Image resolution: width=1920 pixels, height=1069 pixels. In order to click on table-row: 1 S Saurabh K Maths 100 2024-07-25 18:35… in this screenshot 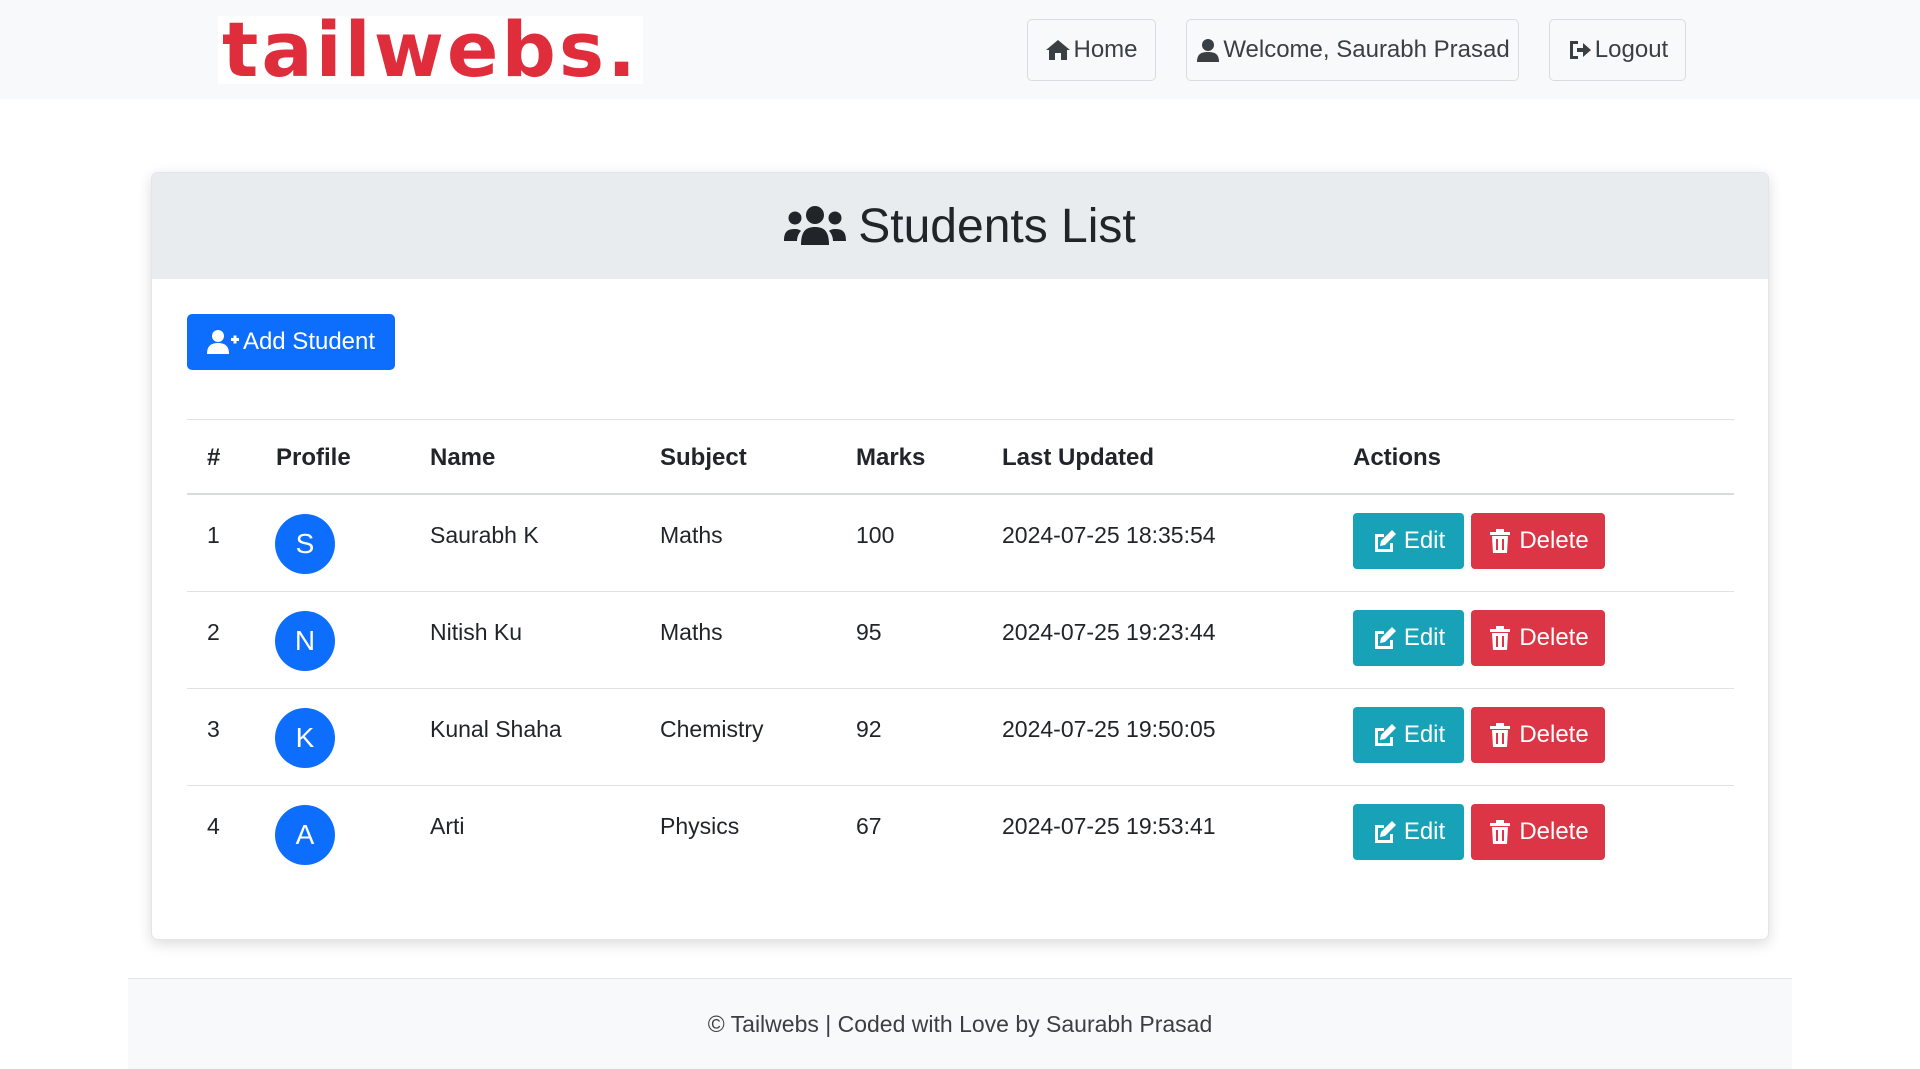, I will do `click(960, 543)`.